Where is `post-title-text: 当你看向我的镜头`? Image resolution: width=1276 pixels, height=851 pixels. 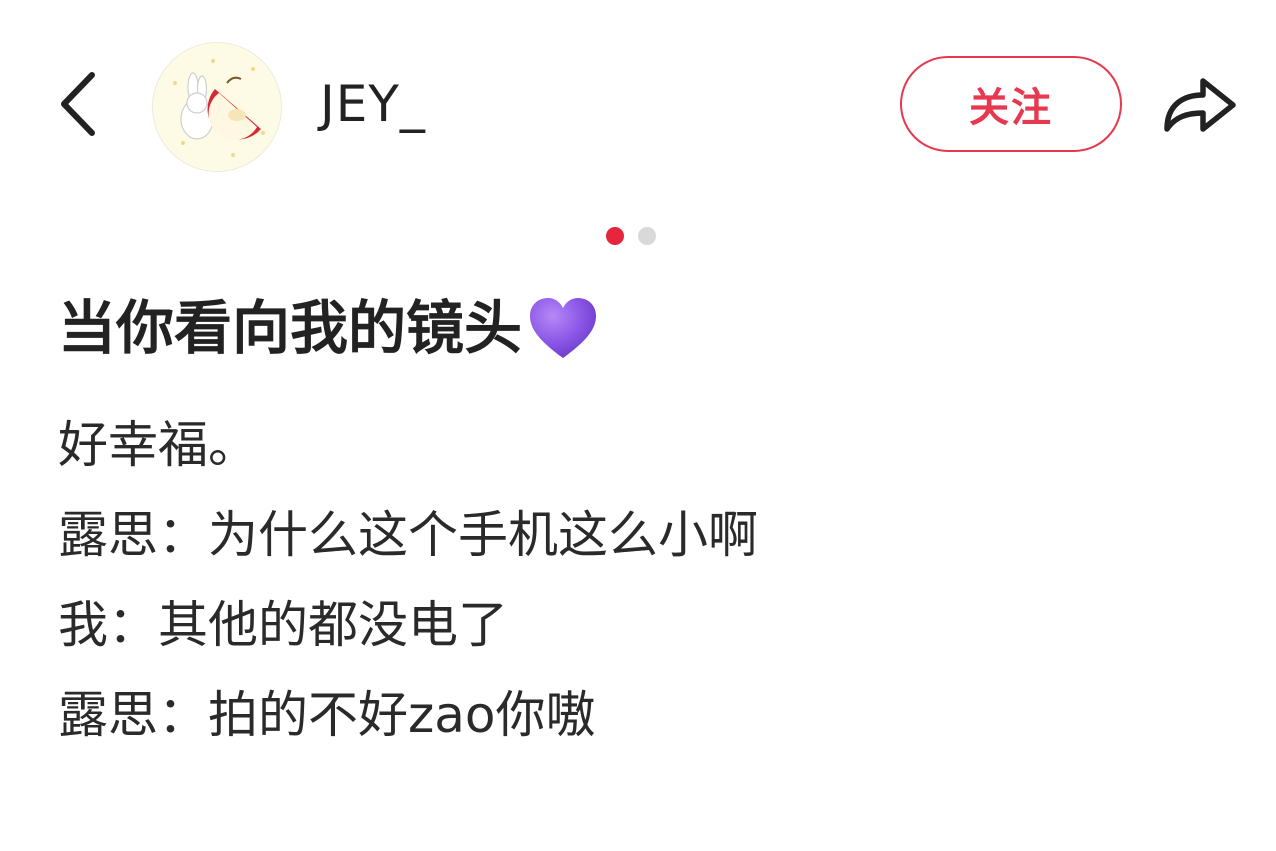
post-title-text: 当你看向我的镜头 is located at coordinates (290, 328).